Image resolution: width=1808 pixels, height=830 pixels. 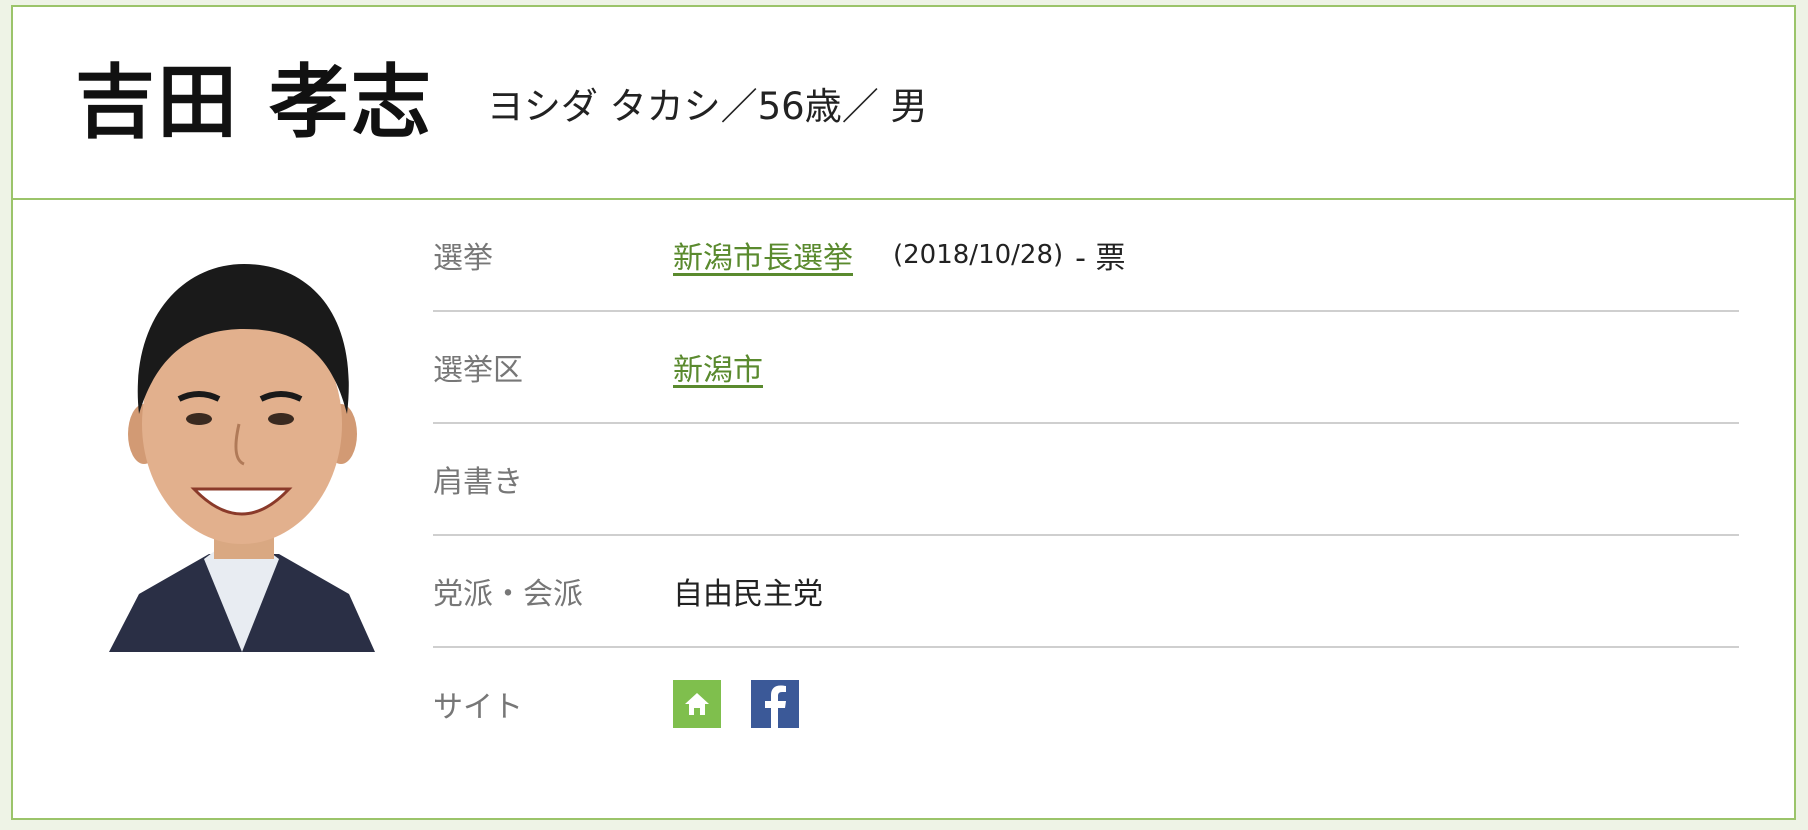 What do you see at coordinates (775, 704) in the screenshot?
I see `facebook-icon` at bounding box center [775, 704].